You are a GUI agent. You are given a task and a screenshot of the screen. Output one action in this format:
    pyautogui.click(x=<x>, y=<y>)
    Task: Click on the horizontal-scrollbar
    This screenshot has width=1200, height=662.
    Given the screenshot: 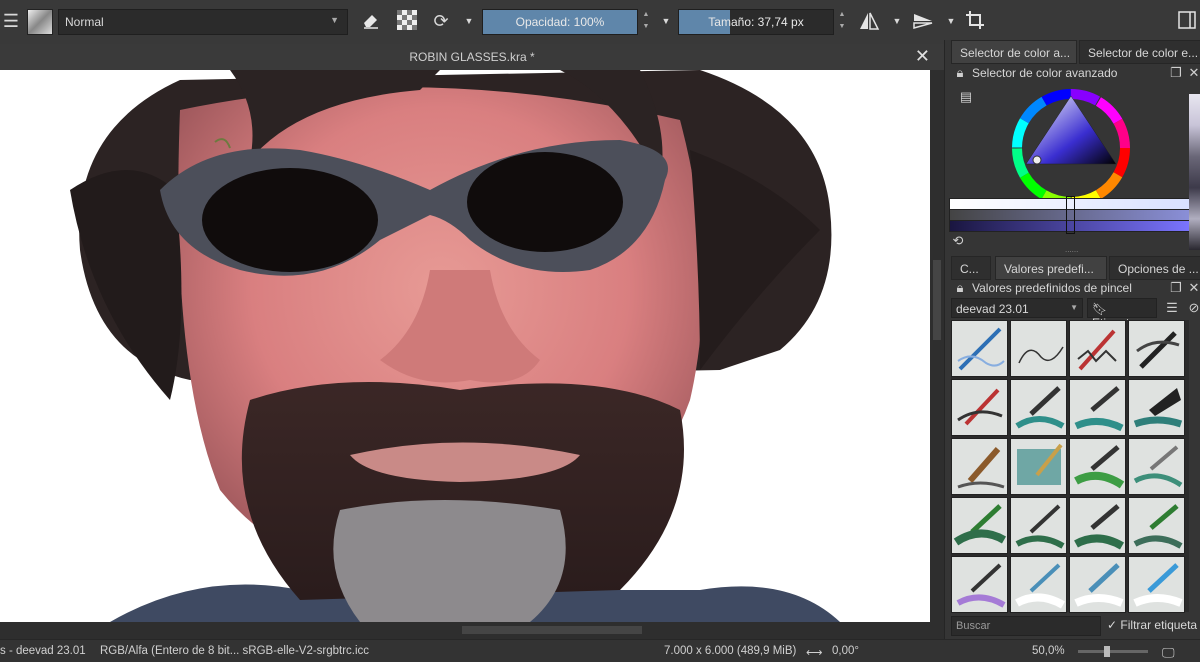 What is the action you would take?
    pyautogui.click(x=472, y=630)
    